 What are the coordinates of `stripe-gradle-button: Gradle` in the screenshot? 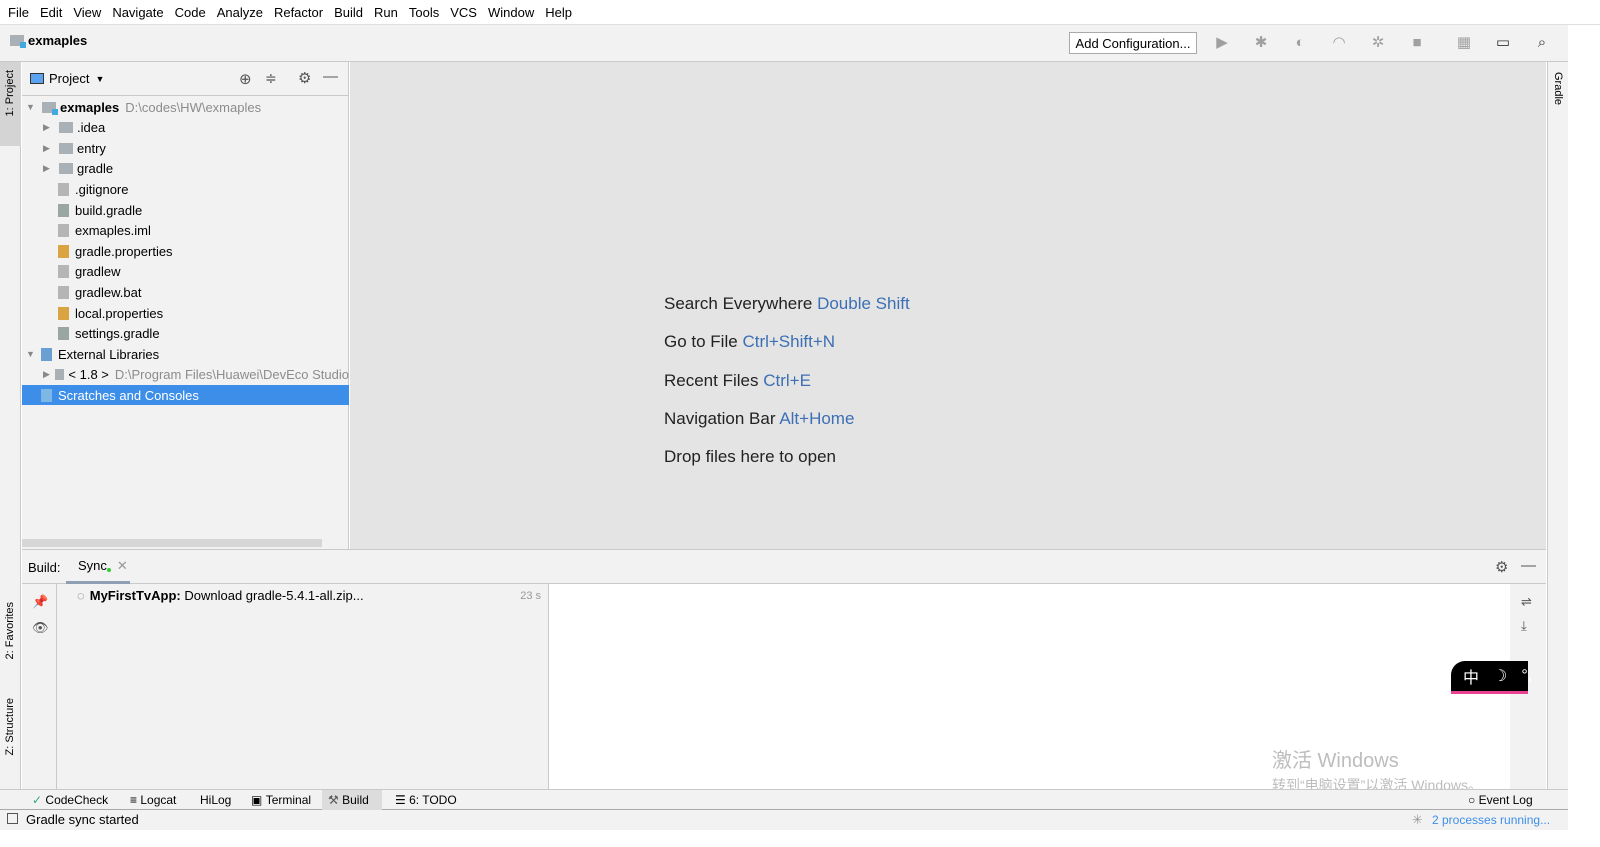 It's located at (1558, 88).